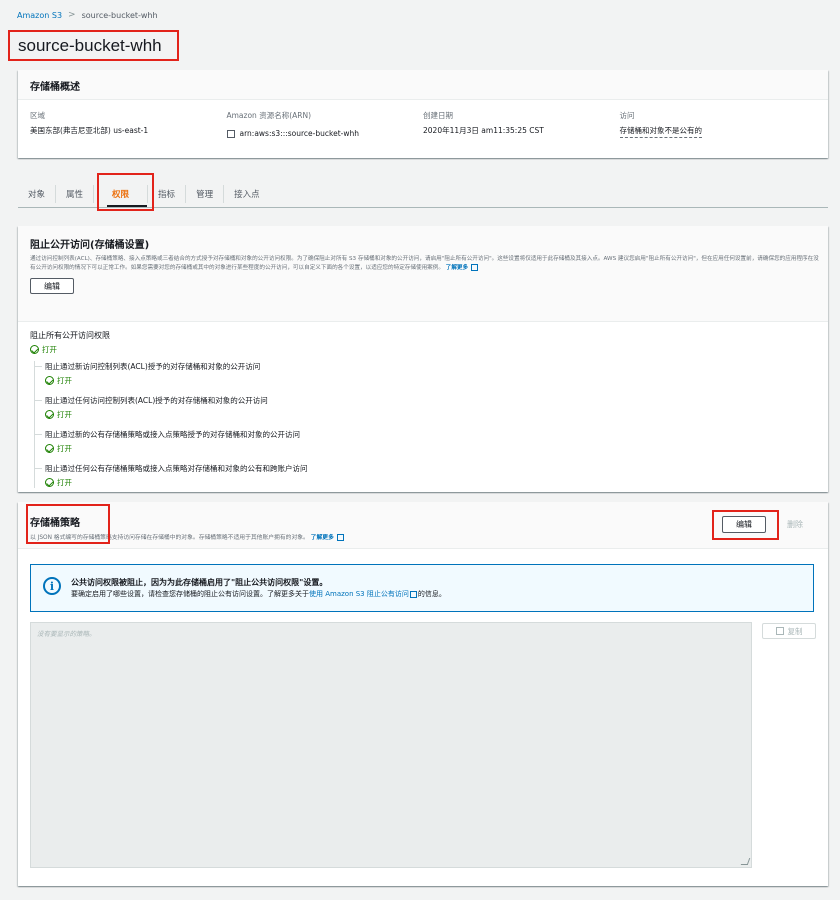 Image resolution: width=840 pixels, height=900 pixels. Describe the element at coordinates (205, 193) in the screenshot. I see `tab-management: 管理` at that location.